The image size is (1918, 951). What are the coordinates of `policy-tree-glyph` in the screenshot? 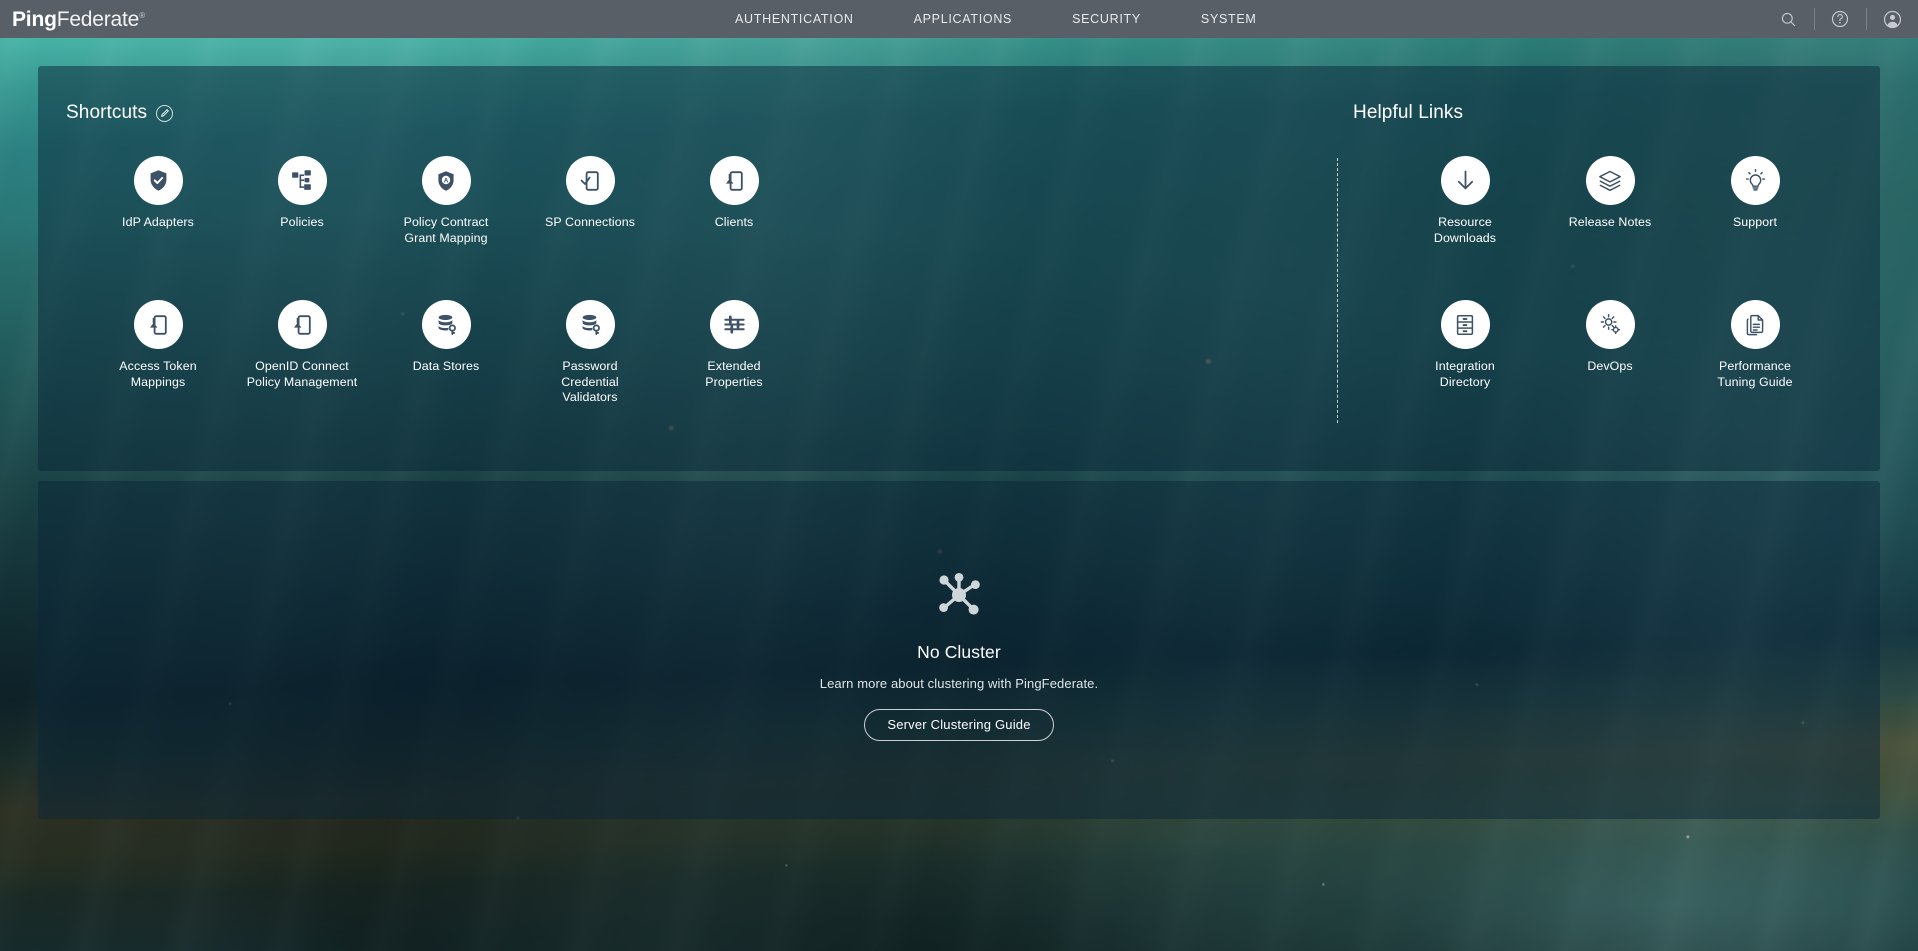 It's located at (301, 180).